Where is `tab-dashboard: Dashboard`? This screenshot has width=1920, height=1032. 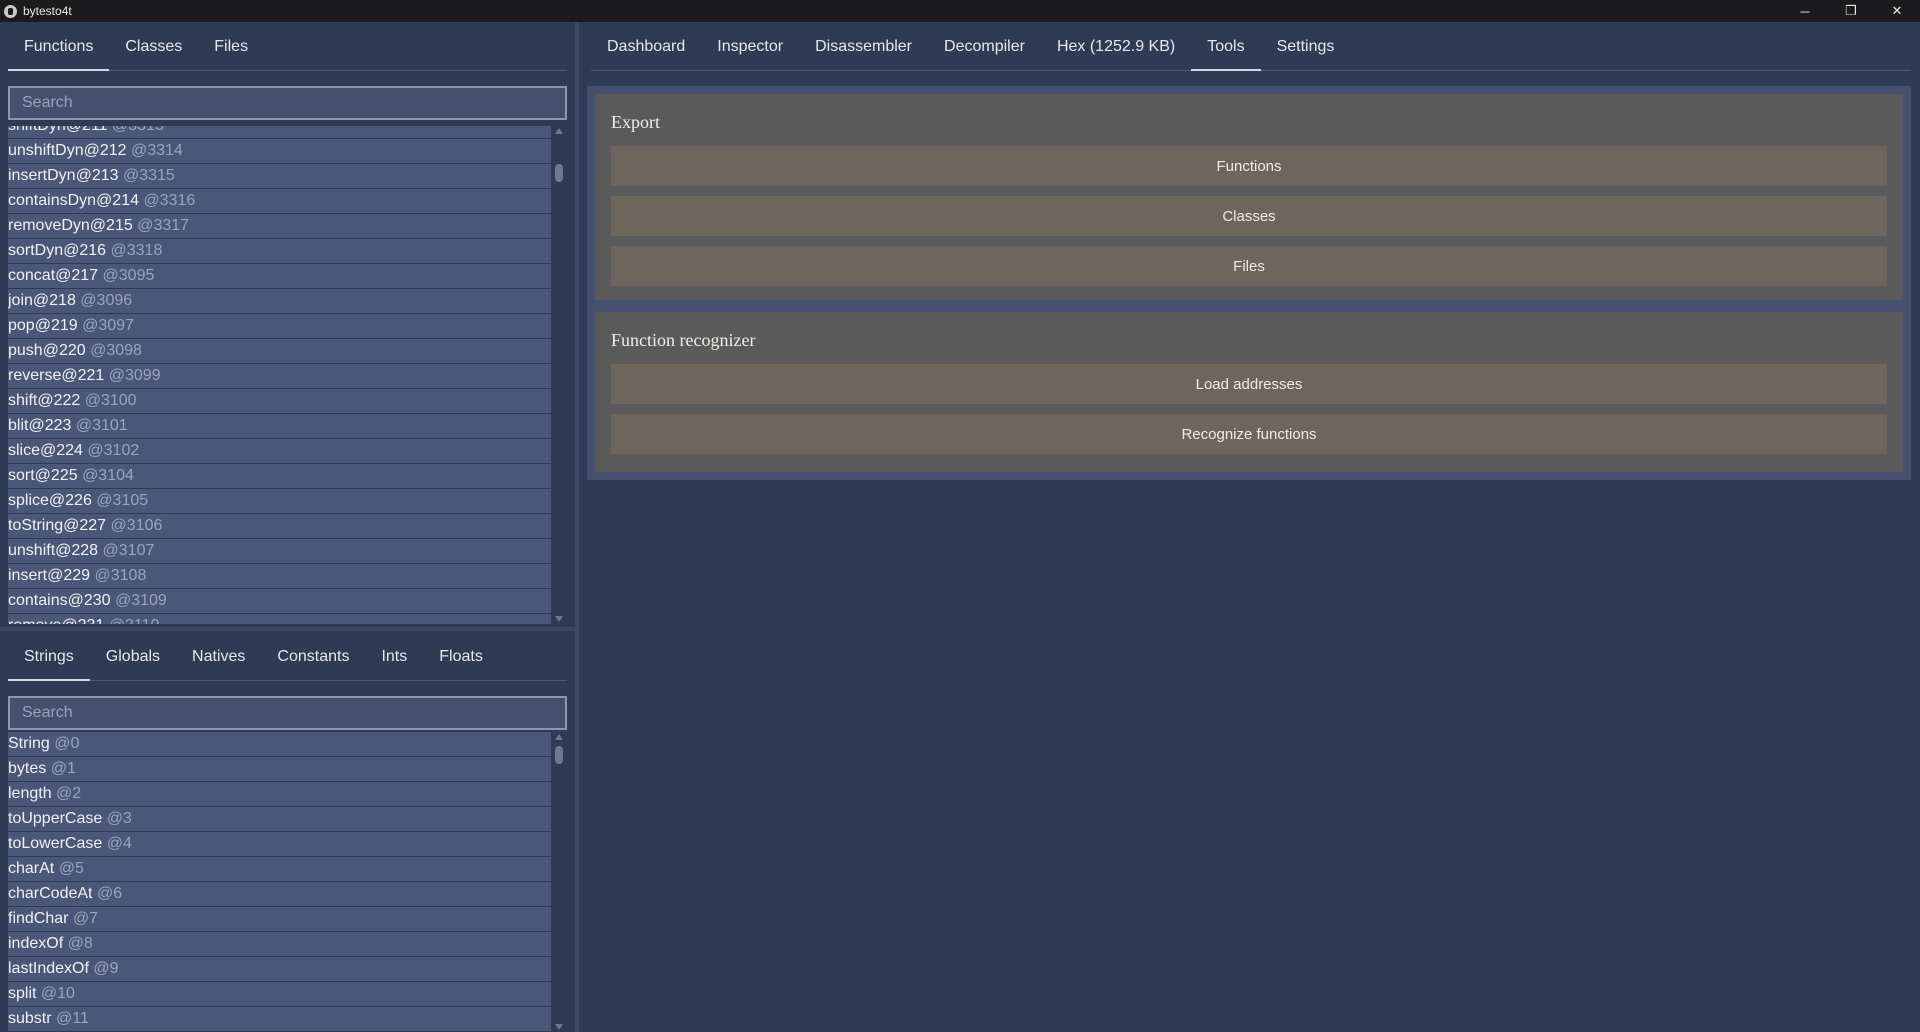
tab-dashboard: Dashboard is located at coordinates (646, 47).